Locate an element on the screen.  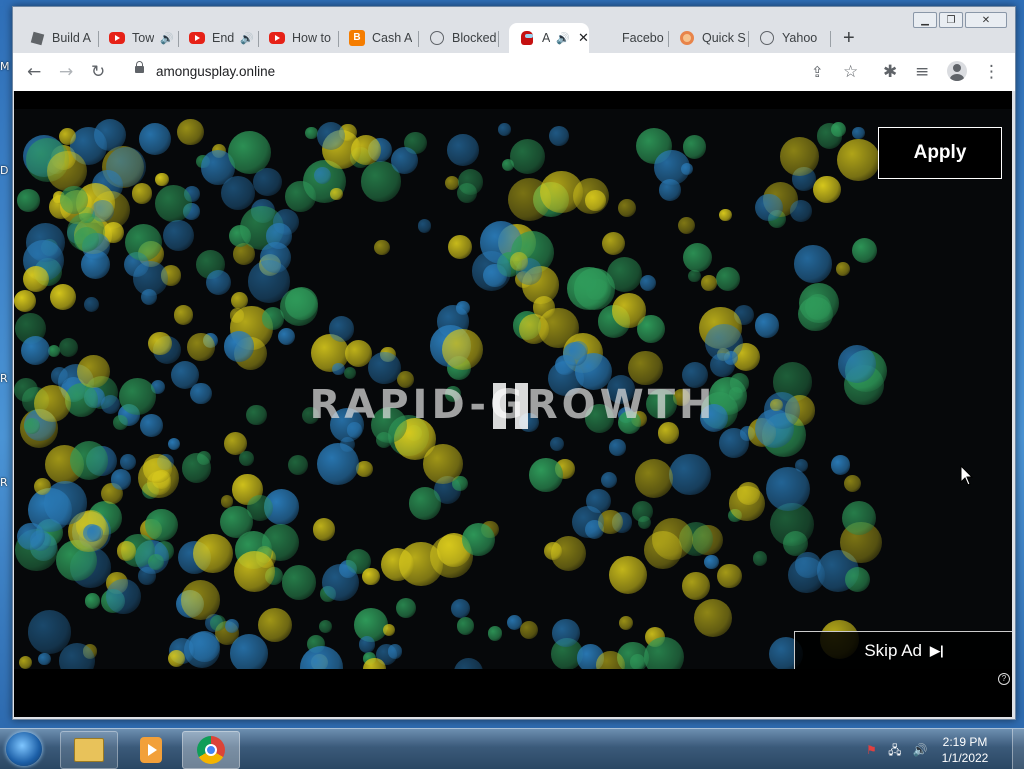
skip-ad-button: Skip Ad ▶| is located at coordinates (903, 650).